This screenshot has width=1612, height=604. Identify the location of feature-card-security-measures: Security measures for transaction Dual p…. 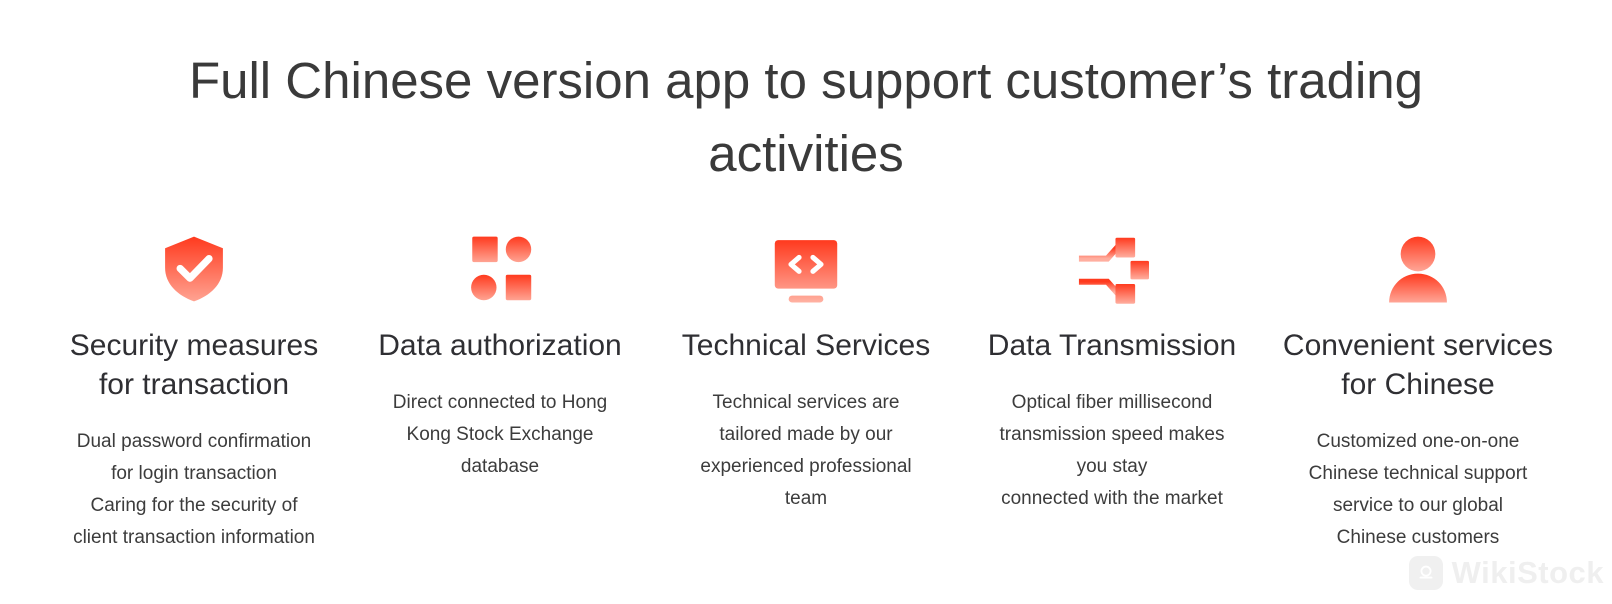
(194, 390).